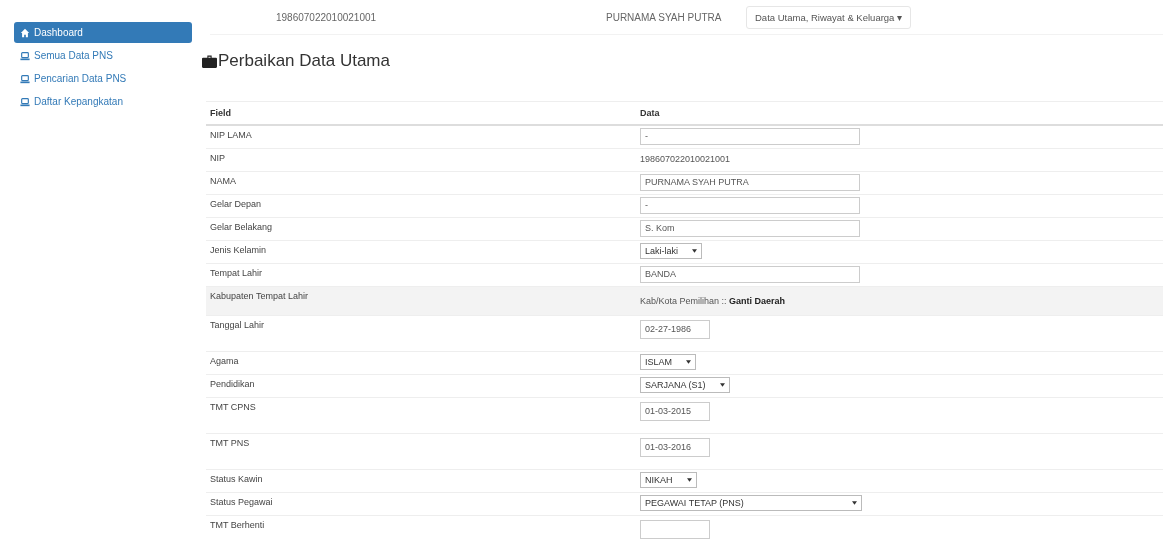 The width and height of the screenshot is (1163, 555). I want to click on column-header: Data, so click(899, 113).